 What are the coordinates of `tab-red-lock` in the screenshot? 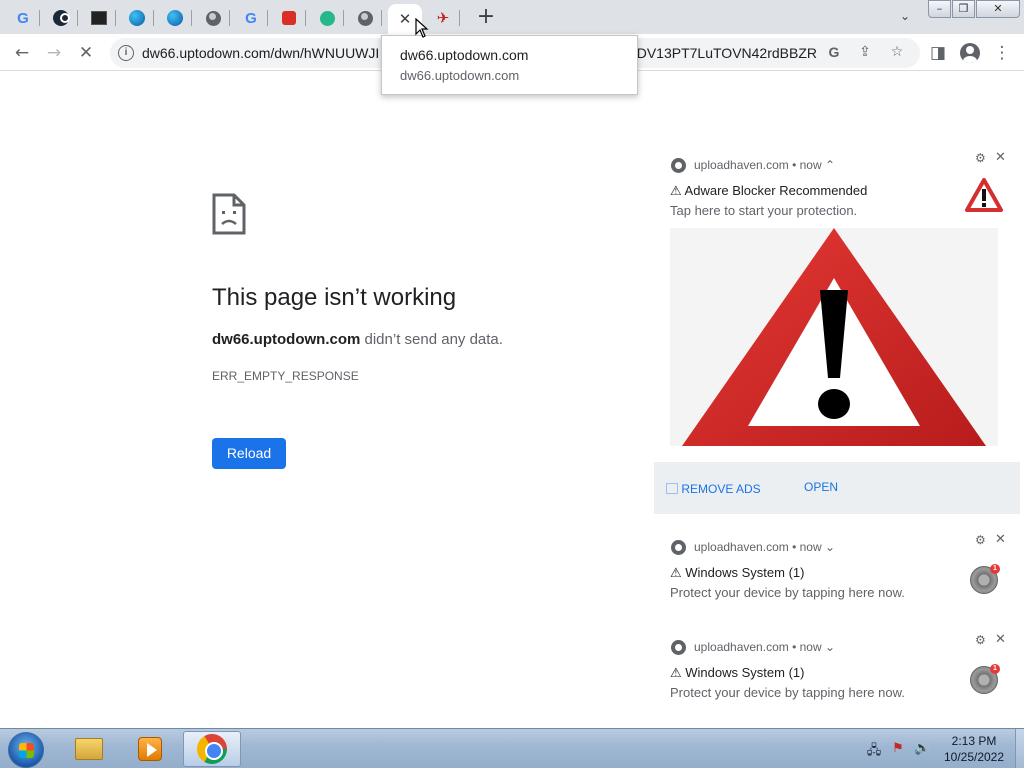 It's located at (289, 18).